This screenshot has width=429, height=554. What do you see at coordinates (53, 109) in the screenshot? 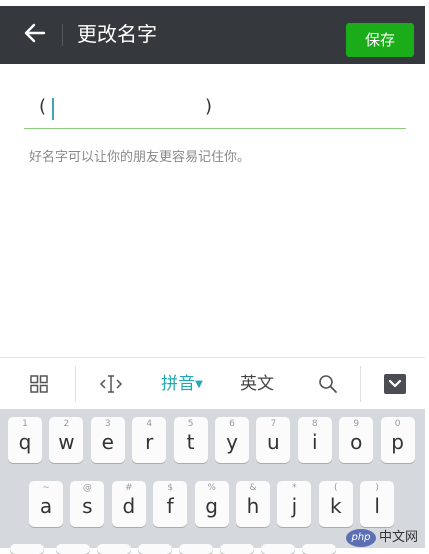
I see `text-cursor` at bounding box center [53, 109].